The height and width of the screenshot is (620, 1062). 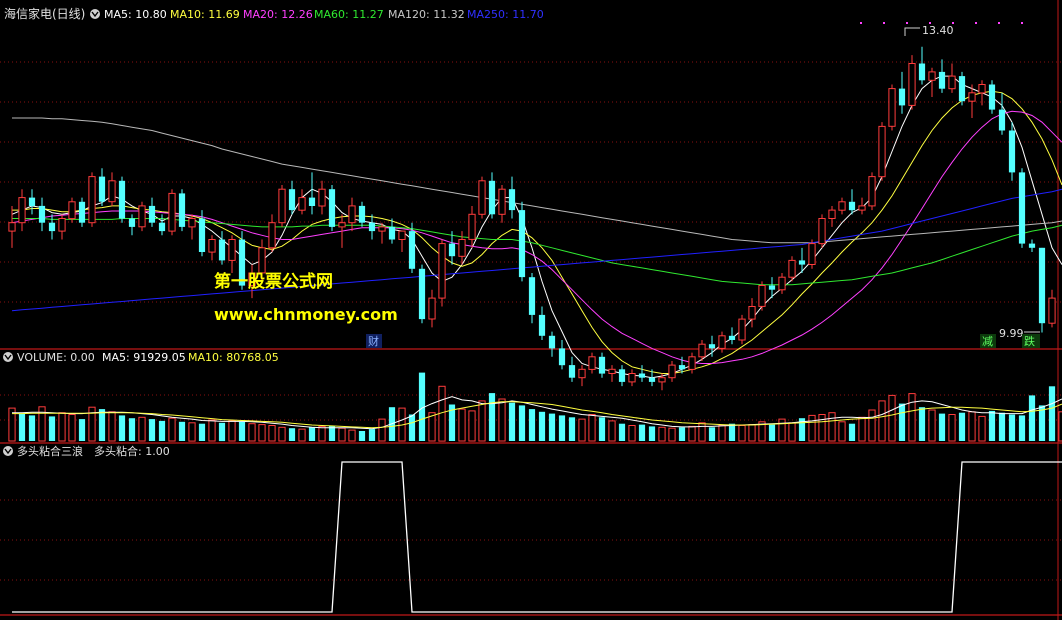 I want to click on ma120-label: MA120: 11.32, so click(x=426, y=14).